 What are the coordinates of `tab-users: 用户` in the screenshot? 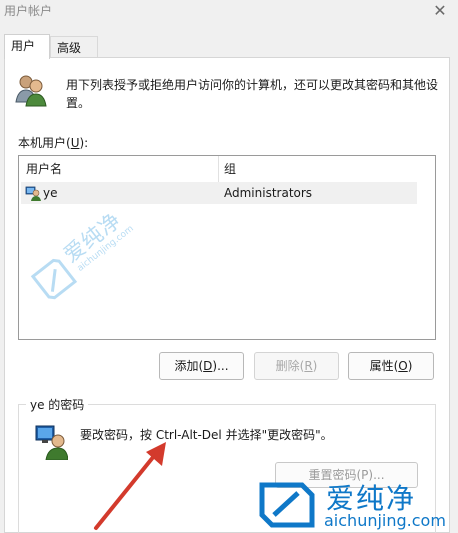 It's located at (27, 46).